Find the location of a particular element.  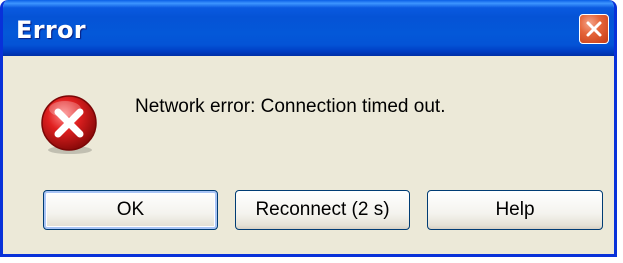

help-button: Help is located at coordinates (515, 210).